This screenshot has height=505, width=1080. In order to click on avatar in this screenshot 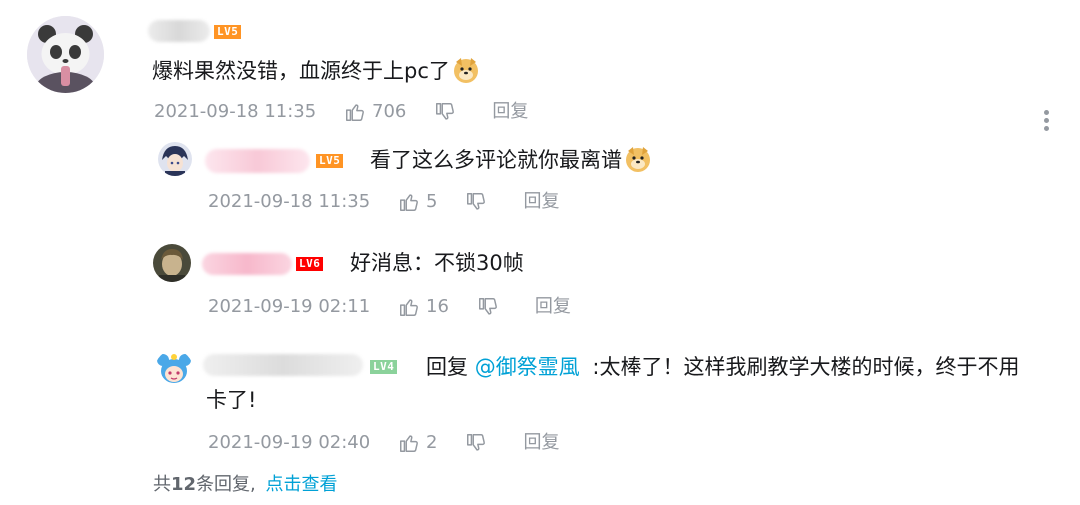, I will do `click(65, 54)`.